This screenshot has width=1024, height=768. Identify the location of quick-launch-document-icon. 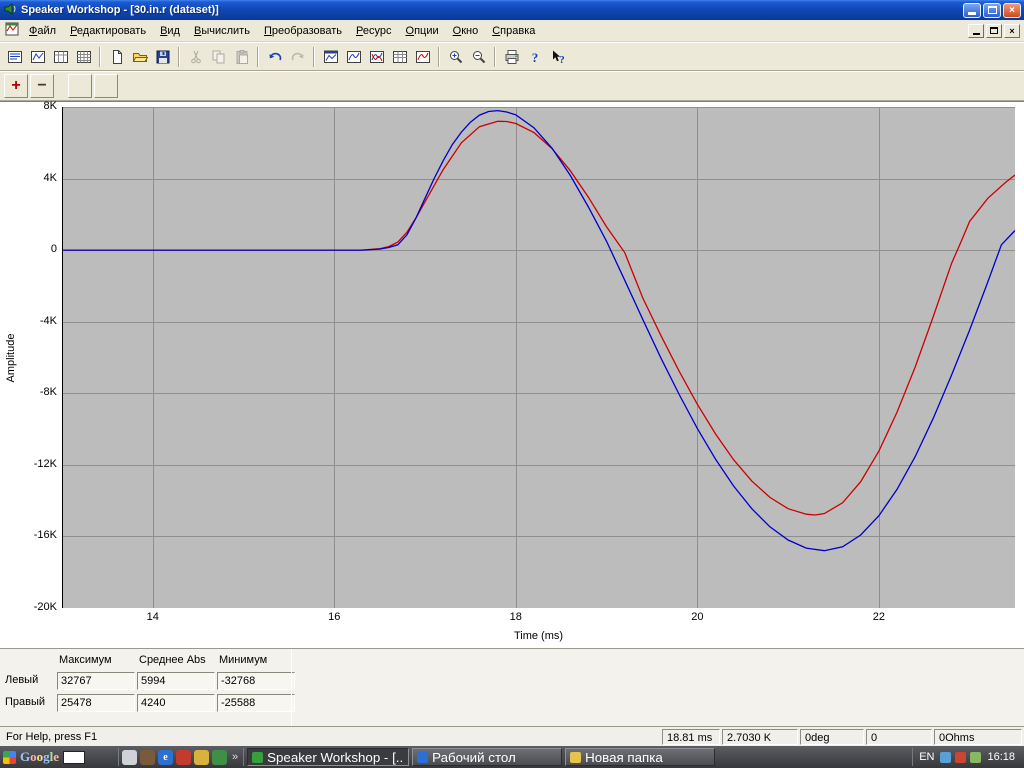
(129, 757).